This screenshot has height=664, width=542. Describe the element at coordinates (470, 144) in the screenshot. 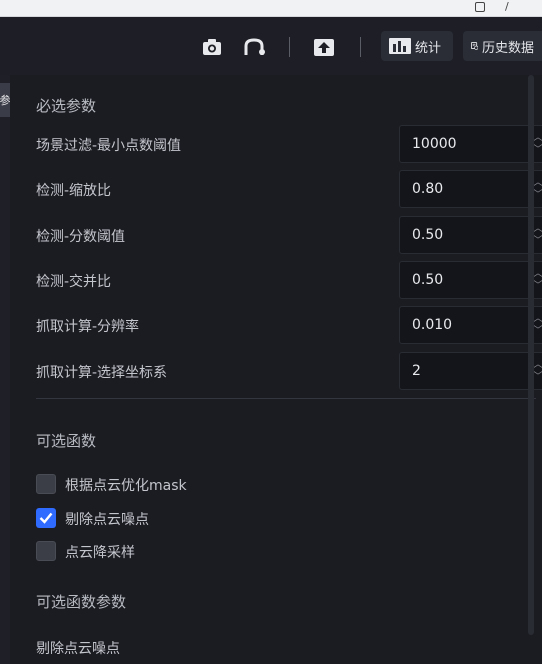

I see `min-points-threshold-input: 10000 ︿ ﹀` at that location.